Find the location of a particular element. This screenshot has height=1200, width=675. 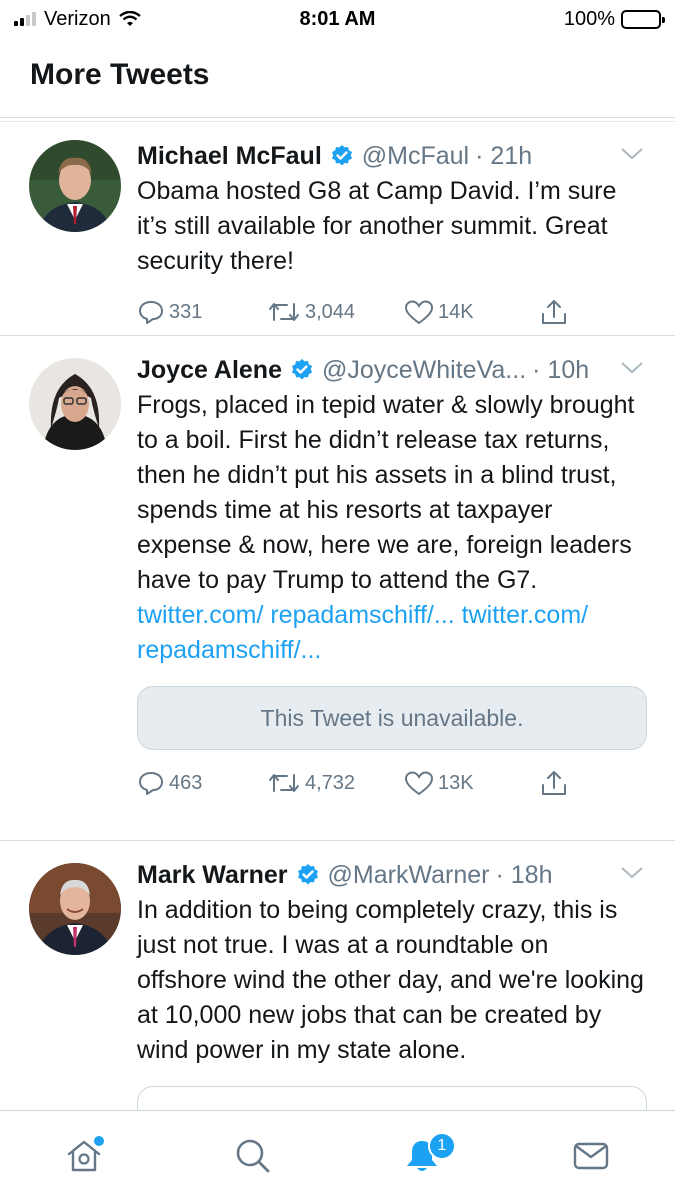

tweet-actions: 463 4,732 13K is located at coordinates (391, 783).